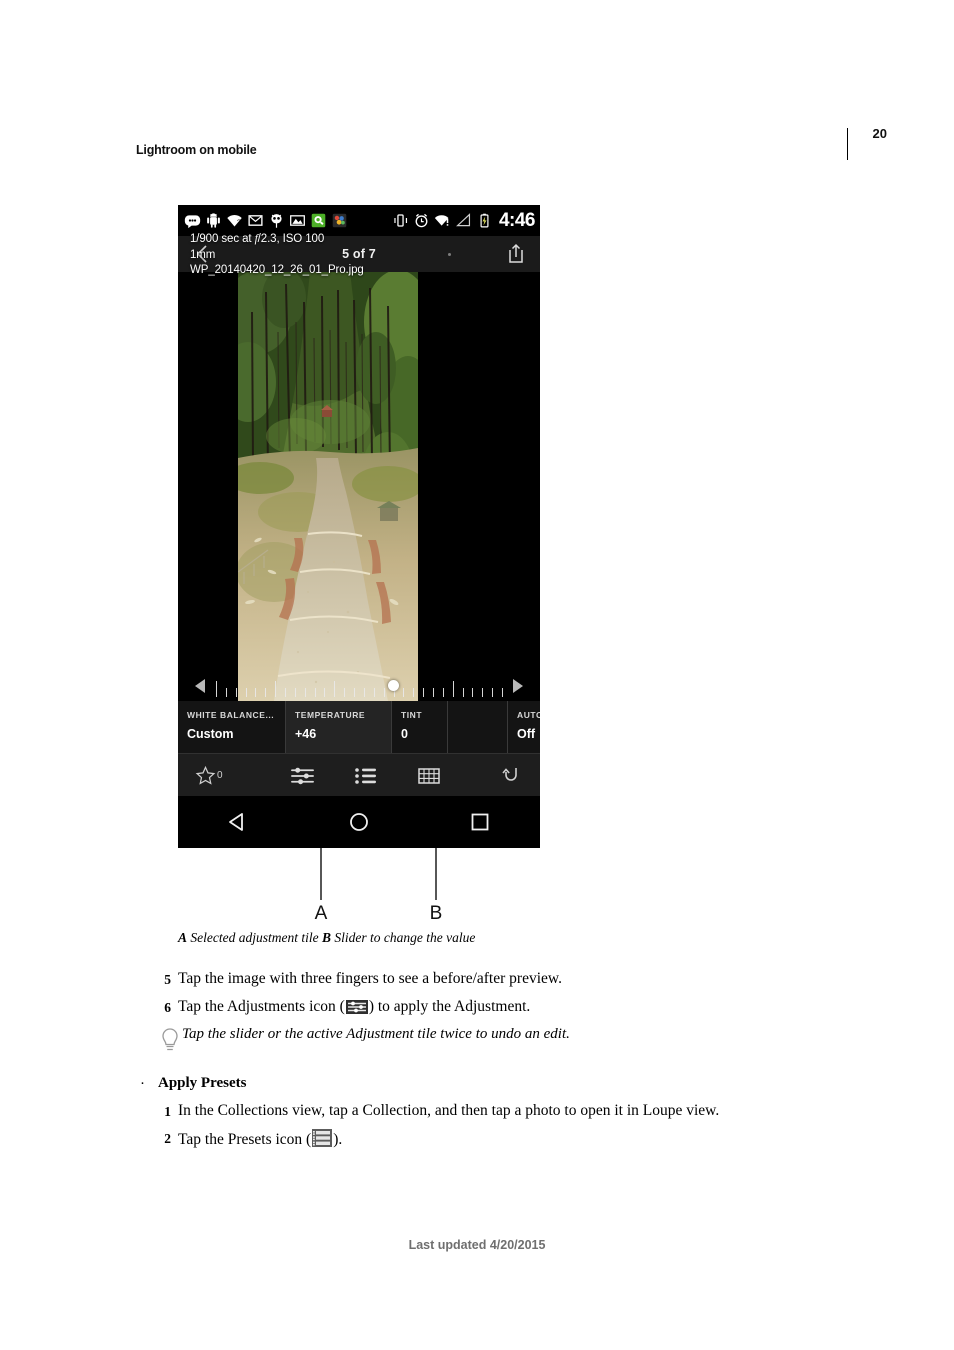 Image resolution: width=954 pixels, height=1350 pixels. What do you see at coordinates (517, 686) in the screenshot?
I see `triangle-right-icon` at bounding box center [517, 686].